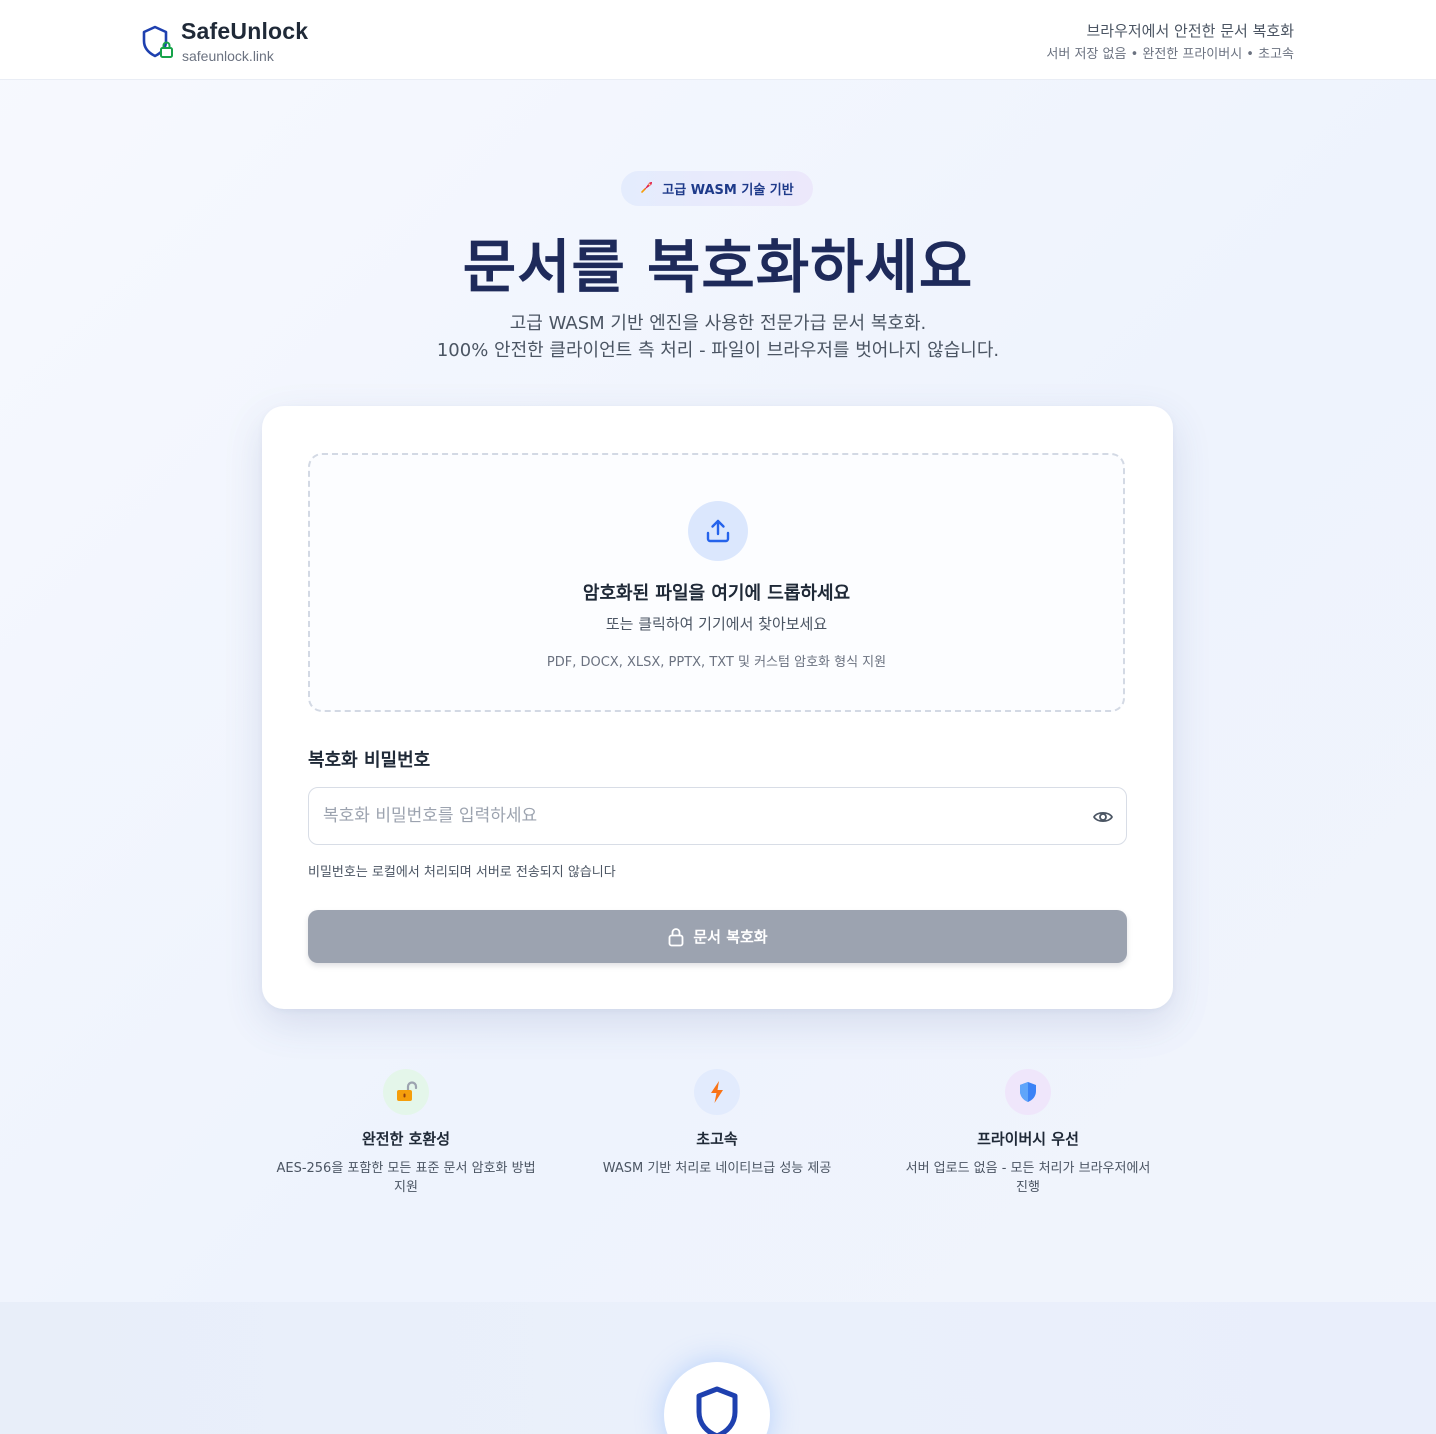 This screenshot has height=1434, width=1436. I want to click on decrypt-button: 문서 복호화, so click(717, 936).